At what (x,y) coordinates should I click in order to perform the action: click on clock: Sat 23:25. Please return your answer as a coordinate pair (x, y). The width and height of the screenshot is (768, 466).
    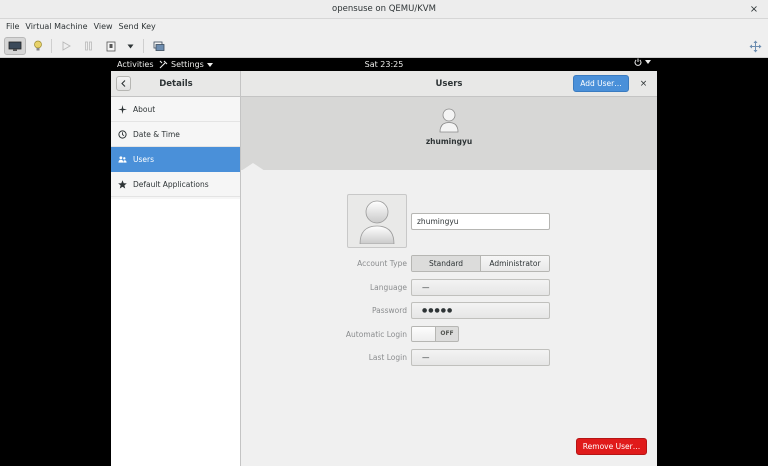
    Looking at the image, I should click on (384, 64).